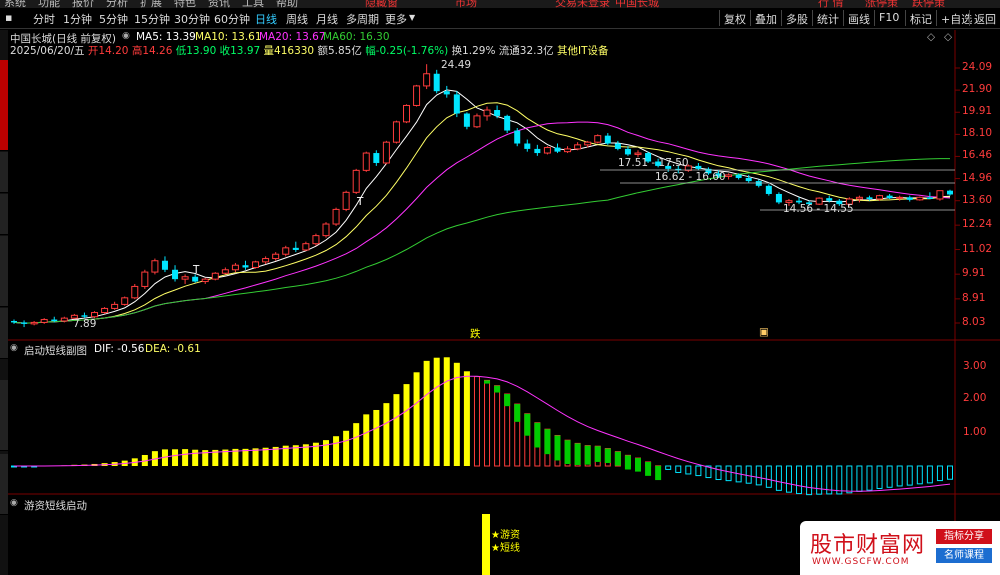 This screenshot has height=575, width=1000. I want to click on price-grid, so click(957, 195).